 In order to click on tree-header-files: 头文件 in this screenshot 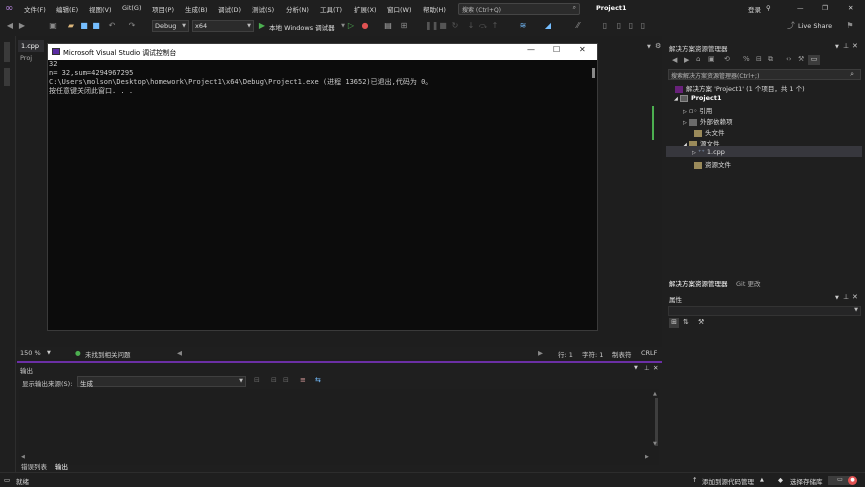, I will do `click(709, 132)`.